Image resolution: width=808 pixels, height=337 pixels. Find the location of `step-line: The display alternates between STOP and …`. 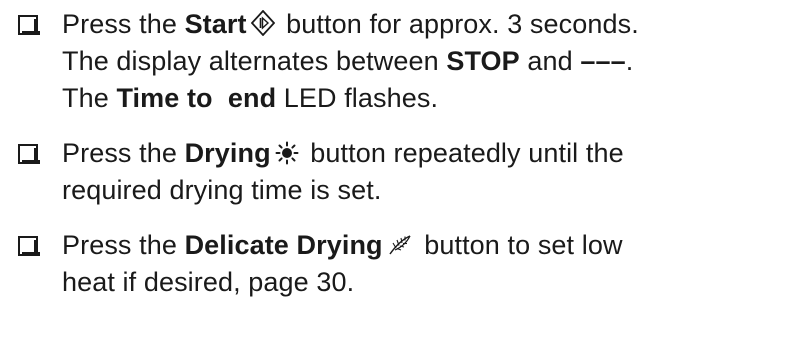

step-line: The display alternates between STOP and … is located at coordinates (348, 61).